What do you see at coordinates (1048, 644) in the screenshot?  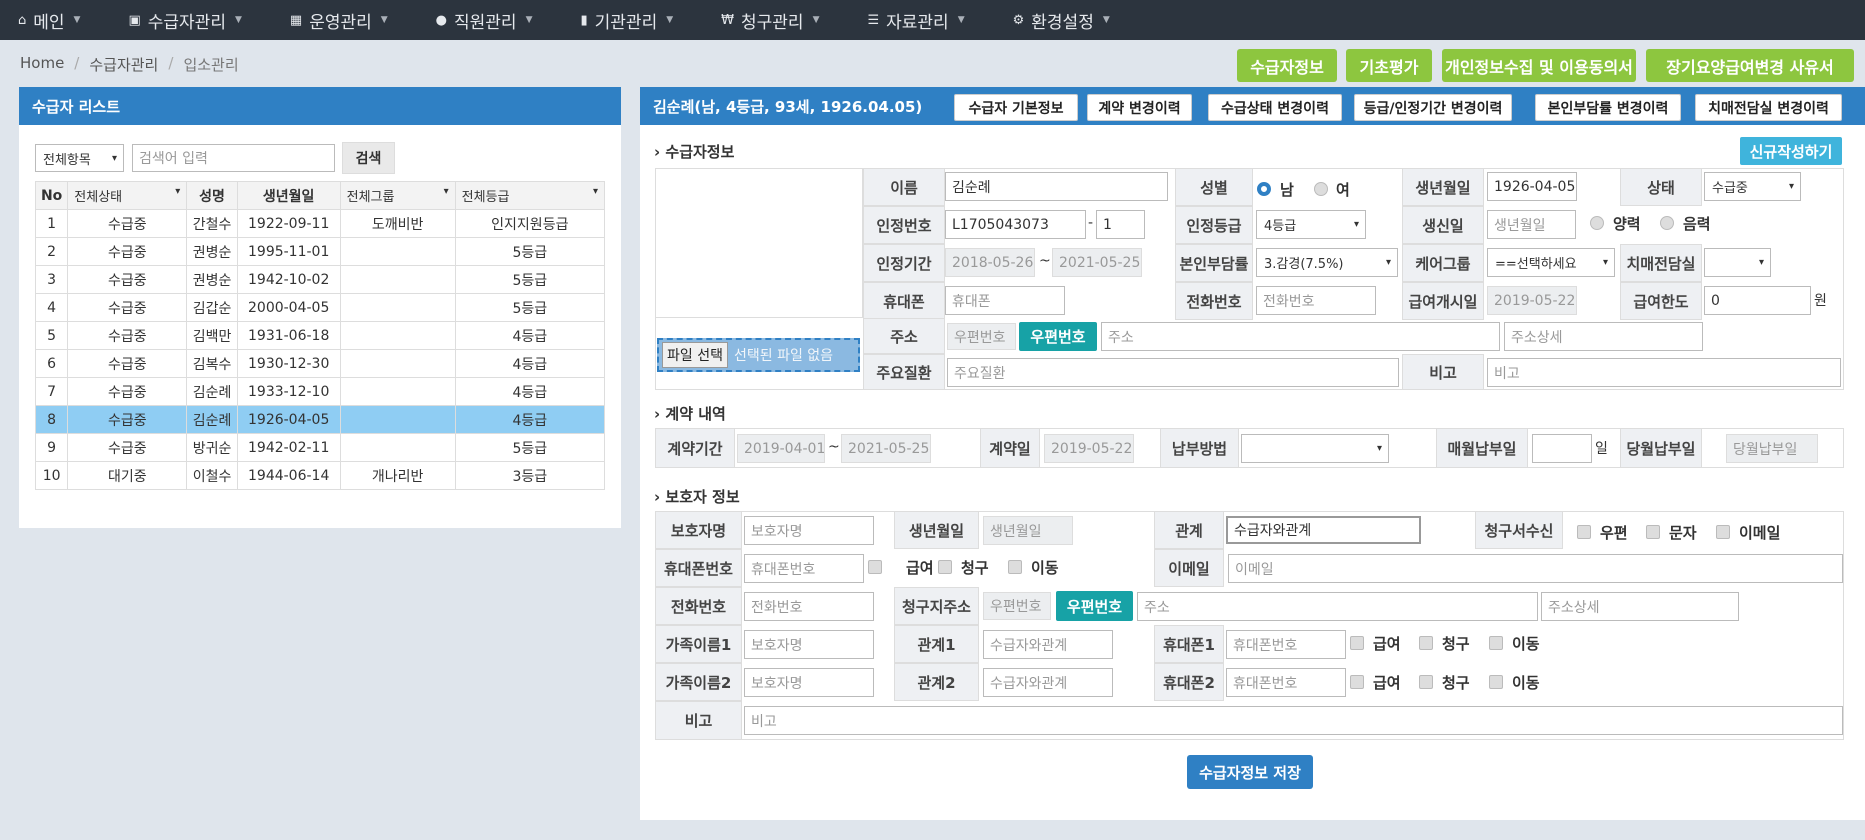 I see `relation1-input: 수급자와관계` at bounding box center [1048, 644].